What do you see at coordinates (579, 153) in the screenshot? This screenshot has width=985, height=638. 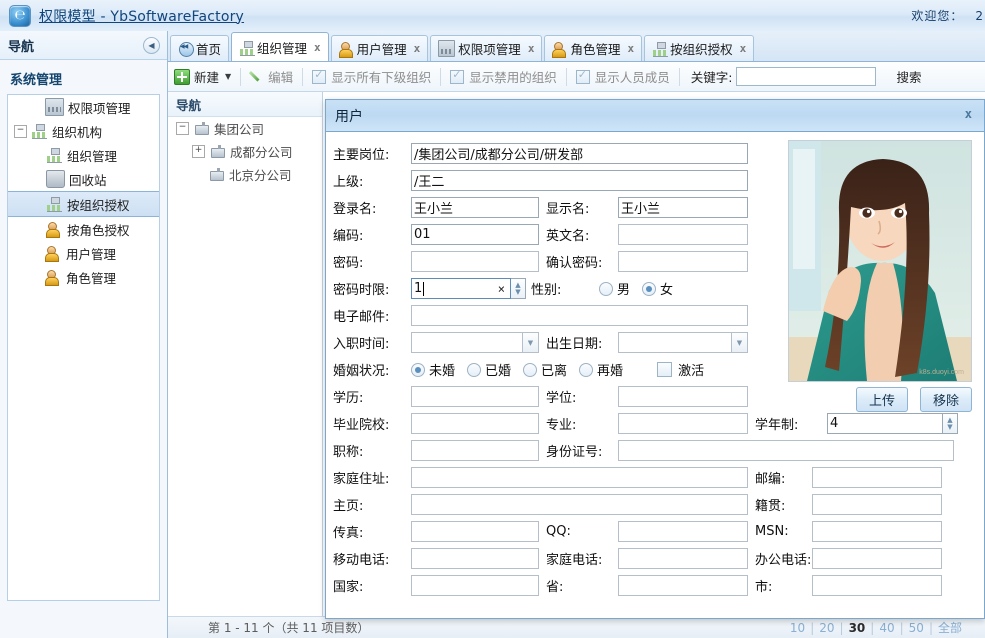 I see `main-post-field: /集团公司/成都分公司/研发部` at bounding box center [579, 153].